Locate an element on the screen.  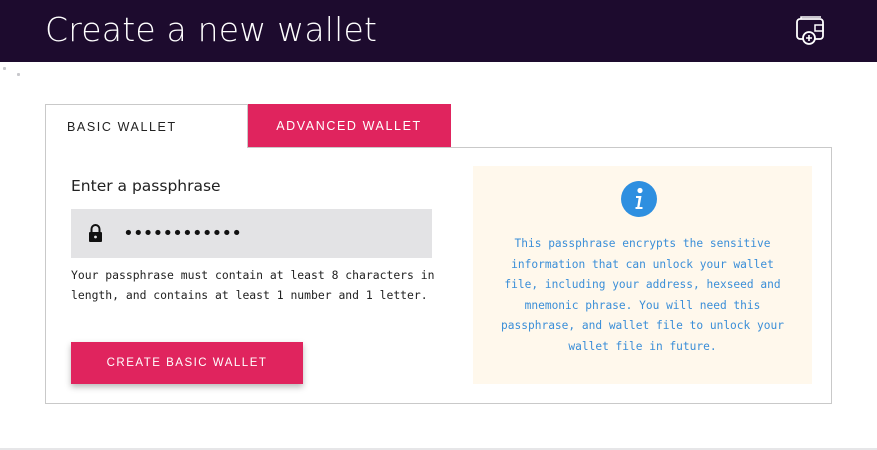
passphrase-field is located at coordinates (251, 233).